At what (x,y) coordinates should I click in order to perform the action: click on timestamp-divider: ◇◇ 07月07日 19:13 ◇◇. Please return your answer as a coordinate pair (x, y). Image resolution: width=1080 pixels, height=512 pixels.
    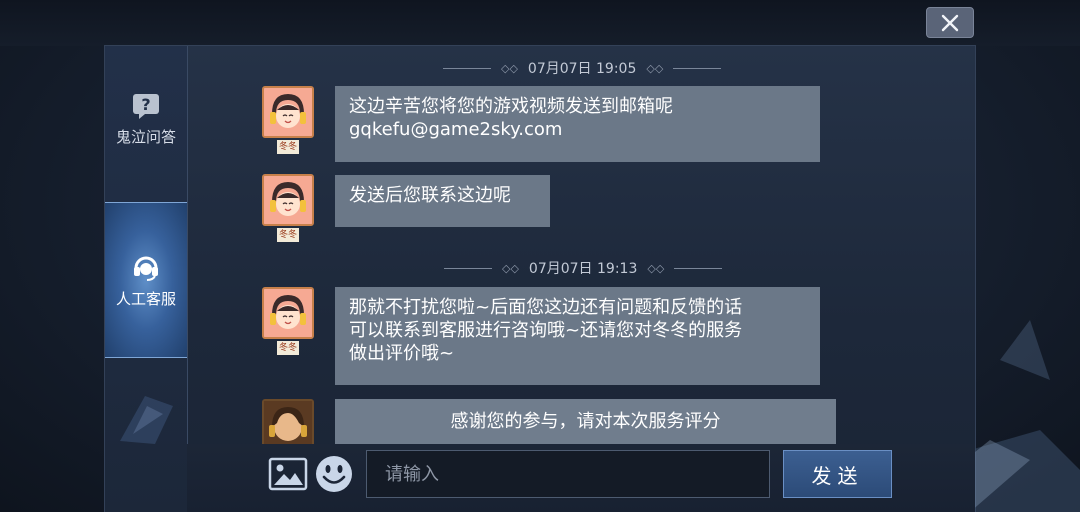
    Looking at the image, I should click on (583, 268).